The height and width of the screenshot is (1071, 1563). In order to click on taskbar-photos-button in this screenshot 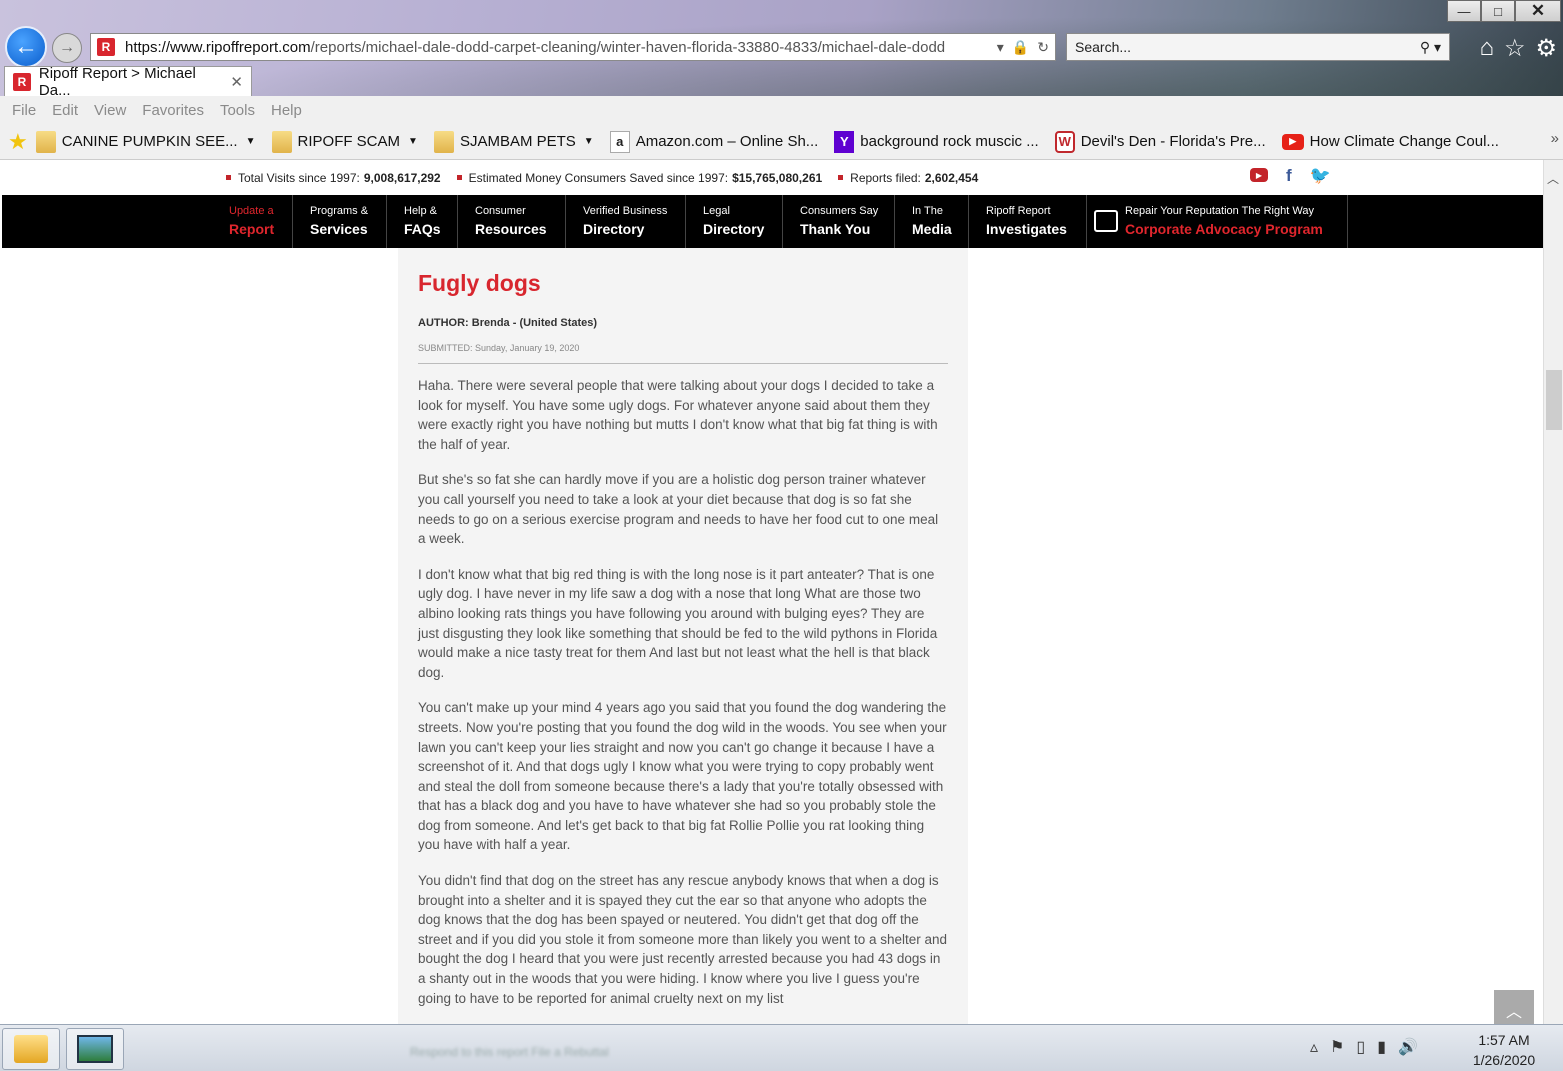, I will do `click(95, 1049)`.